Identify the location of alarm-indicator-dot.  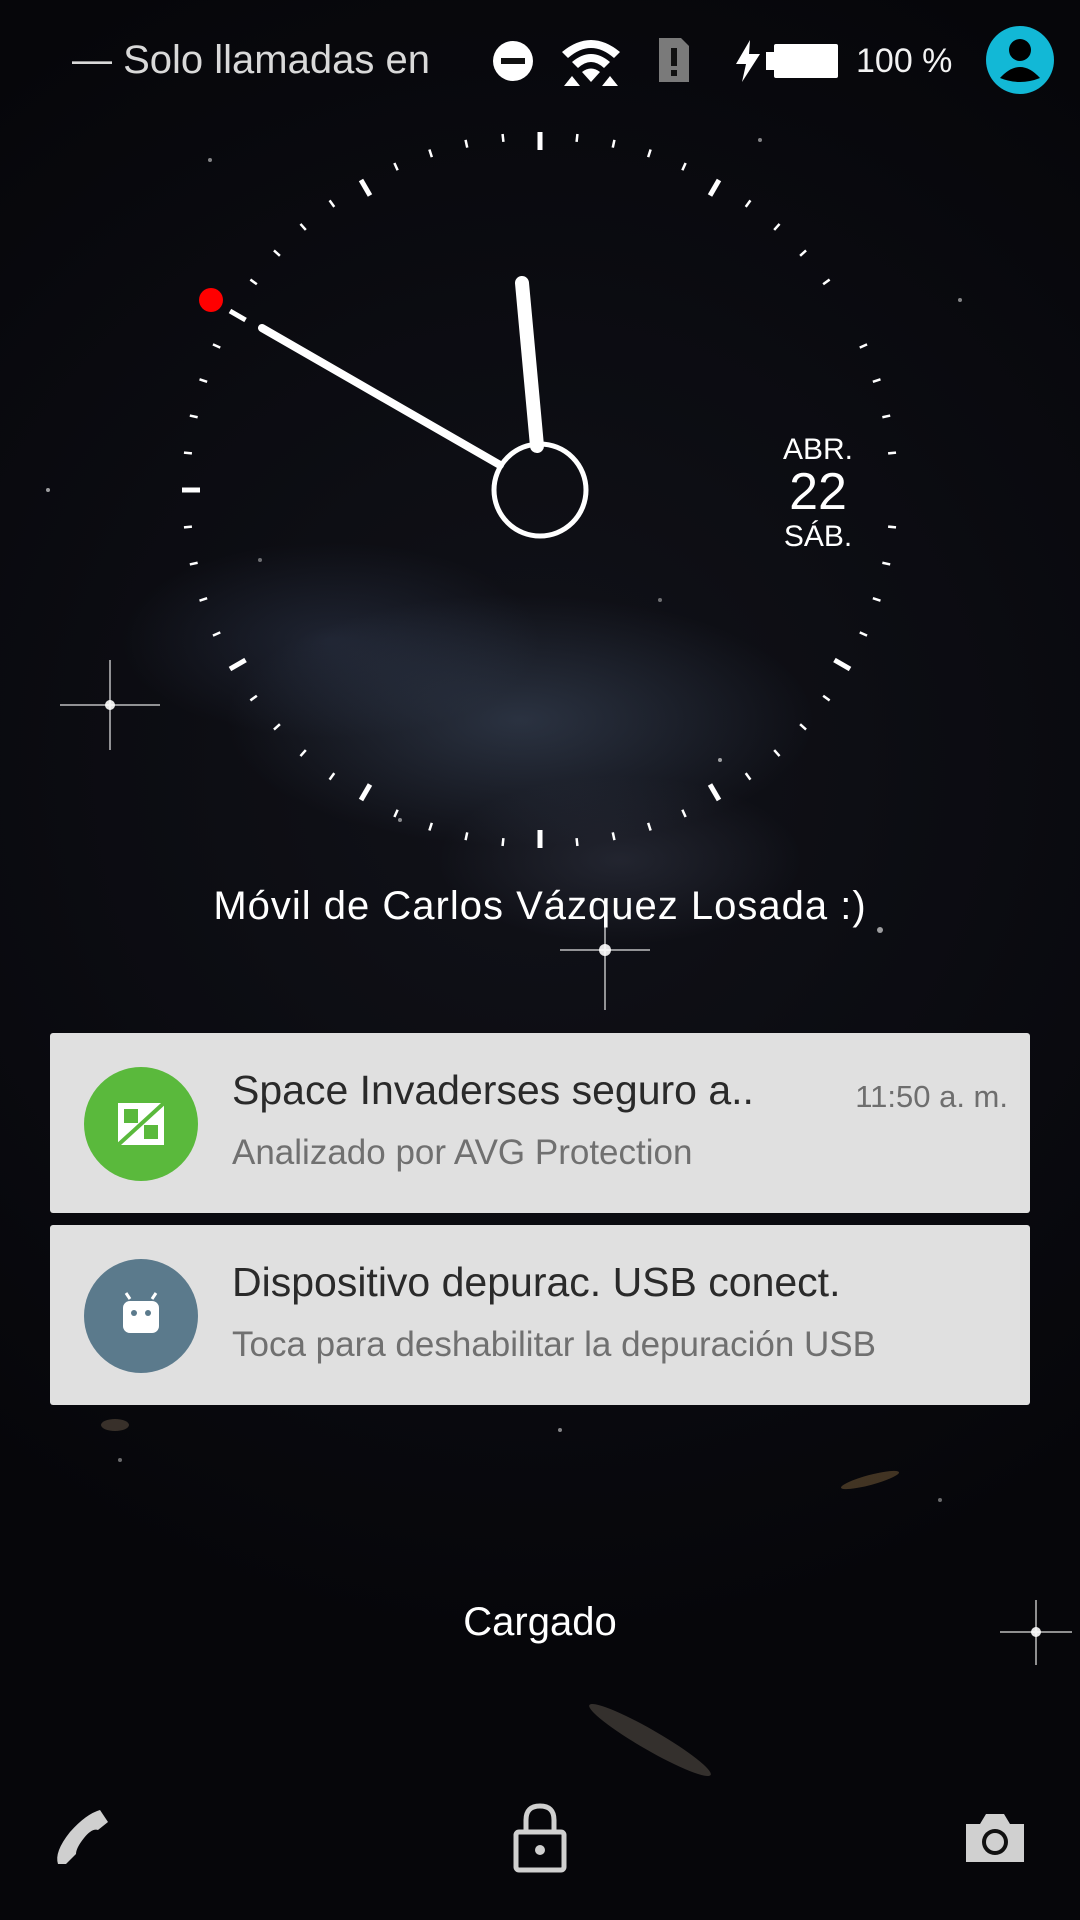
(211, 300).